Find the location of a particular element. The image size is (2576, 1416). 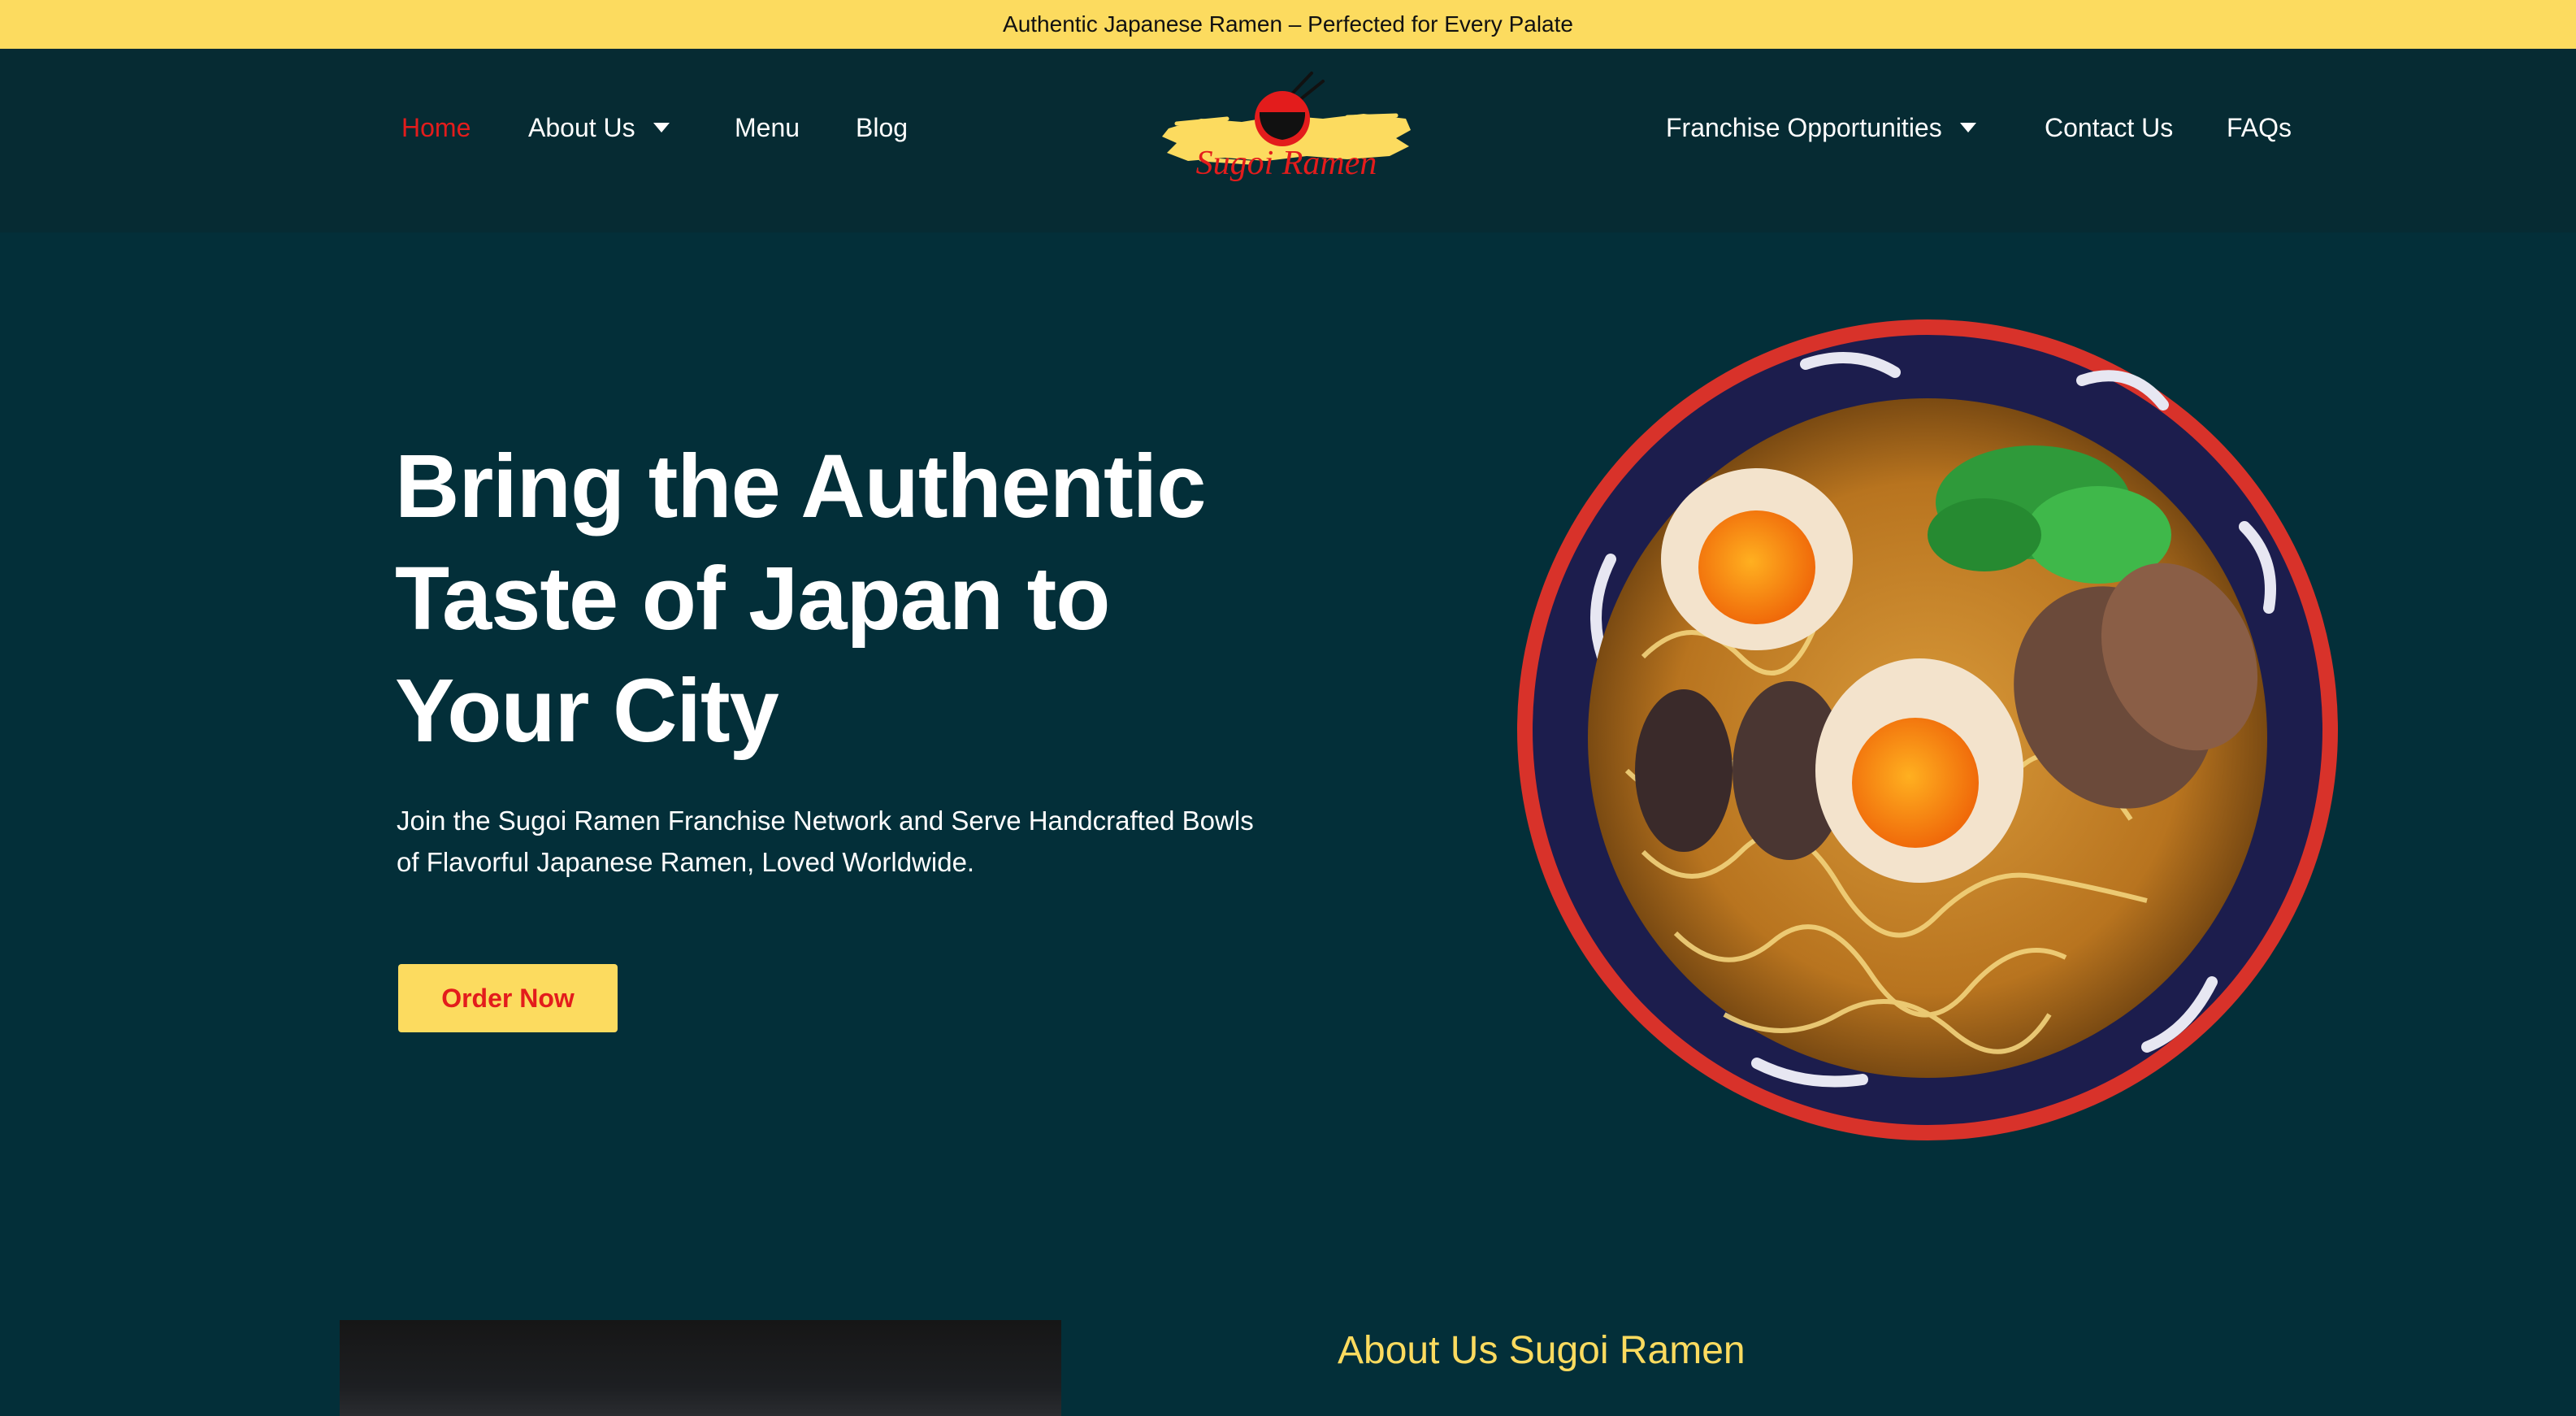

hero-title-line: Bring the Authentic is located at coordinates (800, 486).